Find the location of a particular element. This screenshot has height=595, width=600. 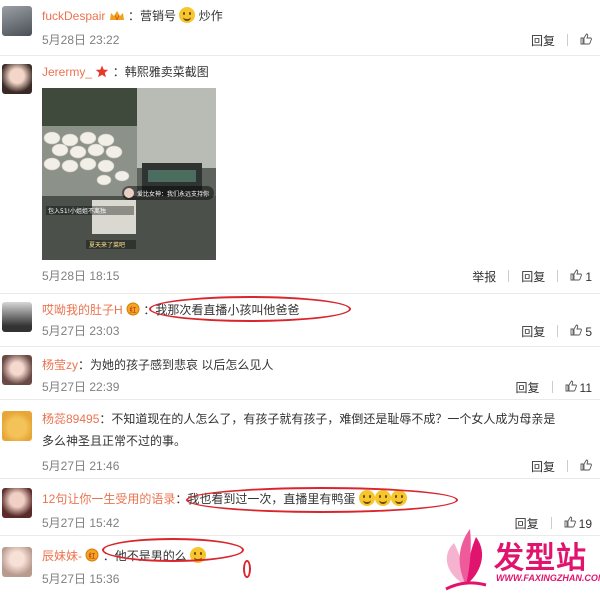

comment-actions: 回复 11 is located at coordinates (554, 387).